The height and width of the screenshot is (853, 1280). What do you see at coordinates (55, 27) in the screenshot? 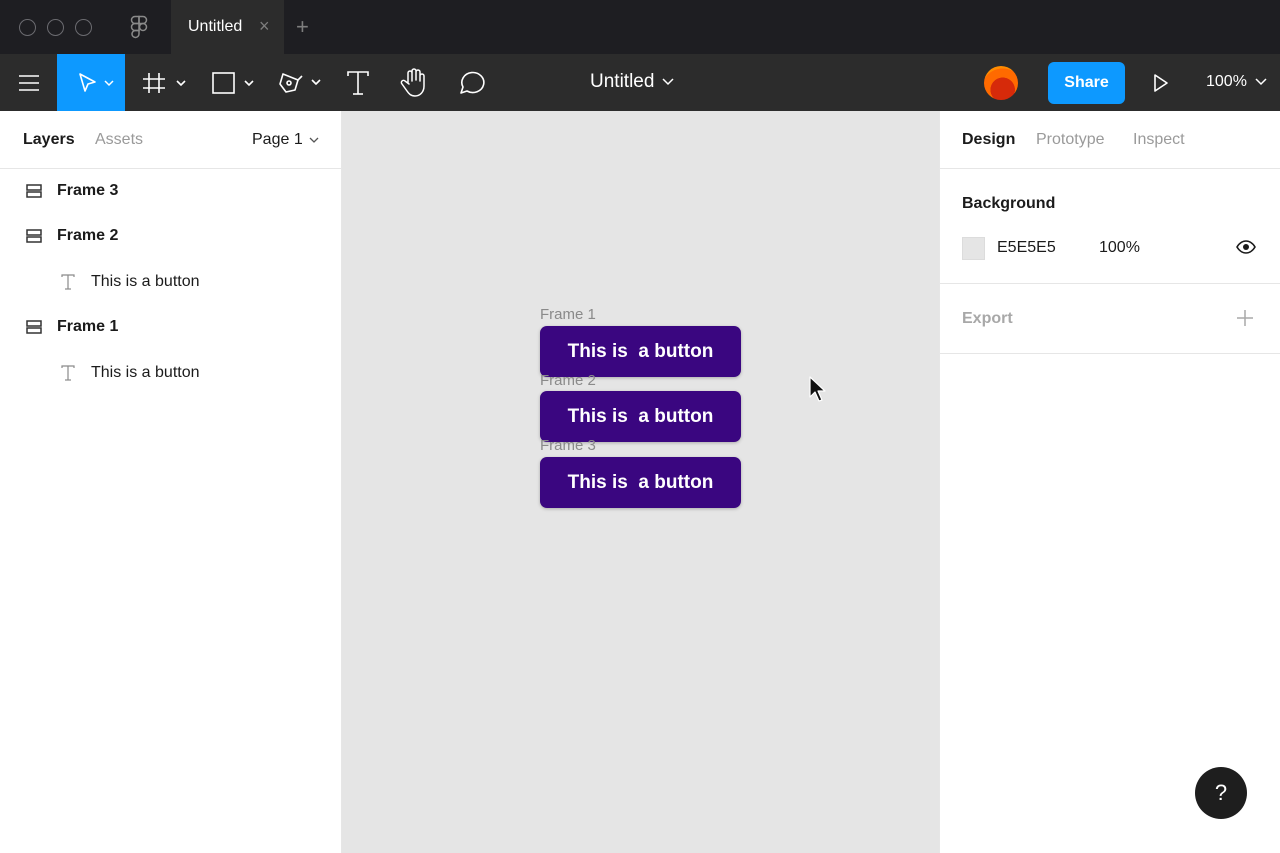
I see `minimize-window-button` at bounding box center [55, 27].